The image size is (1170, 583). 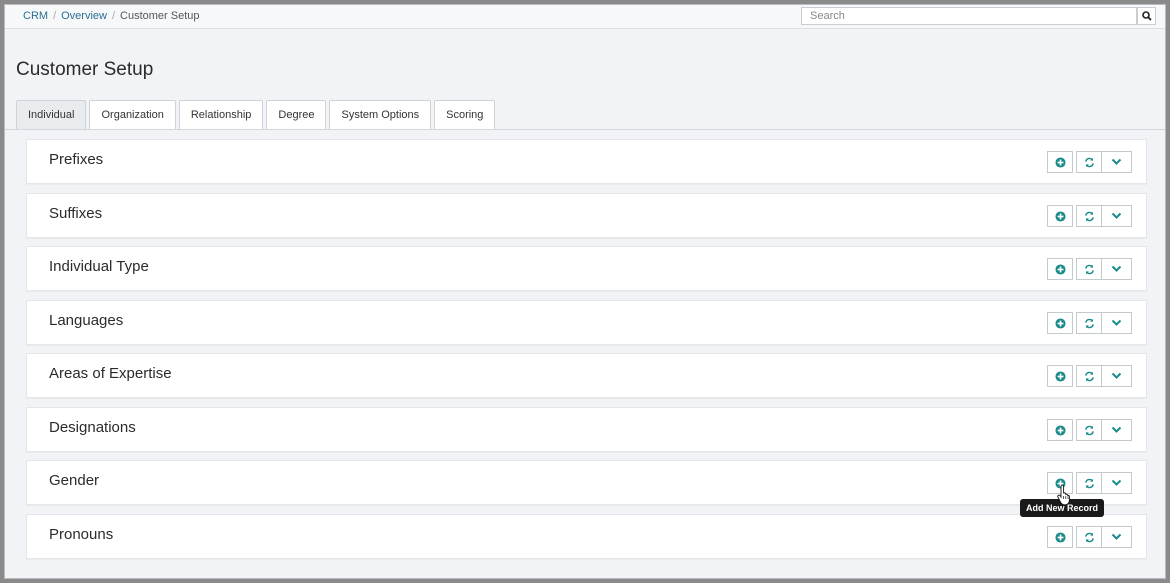 I want to click on tab-degree: Degree, so click(x=296, y=114).